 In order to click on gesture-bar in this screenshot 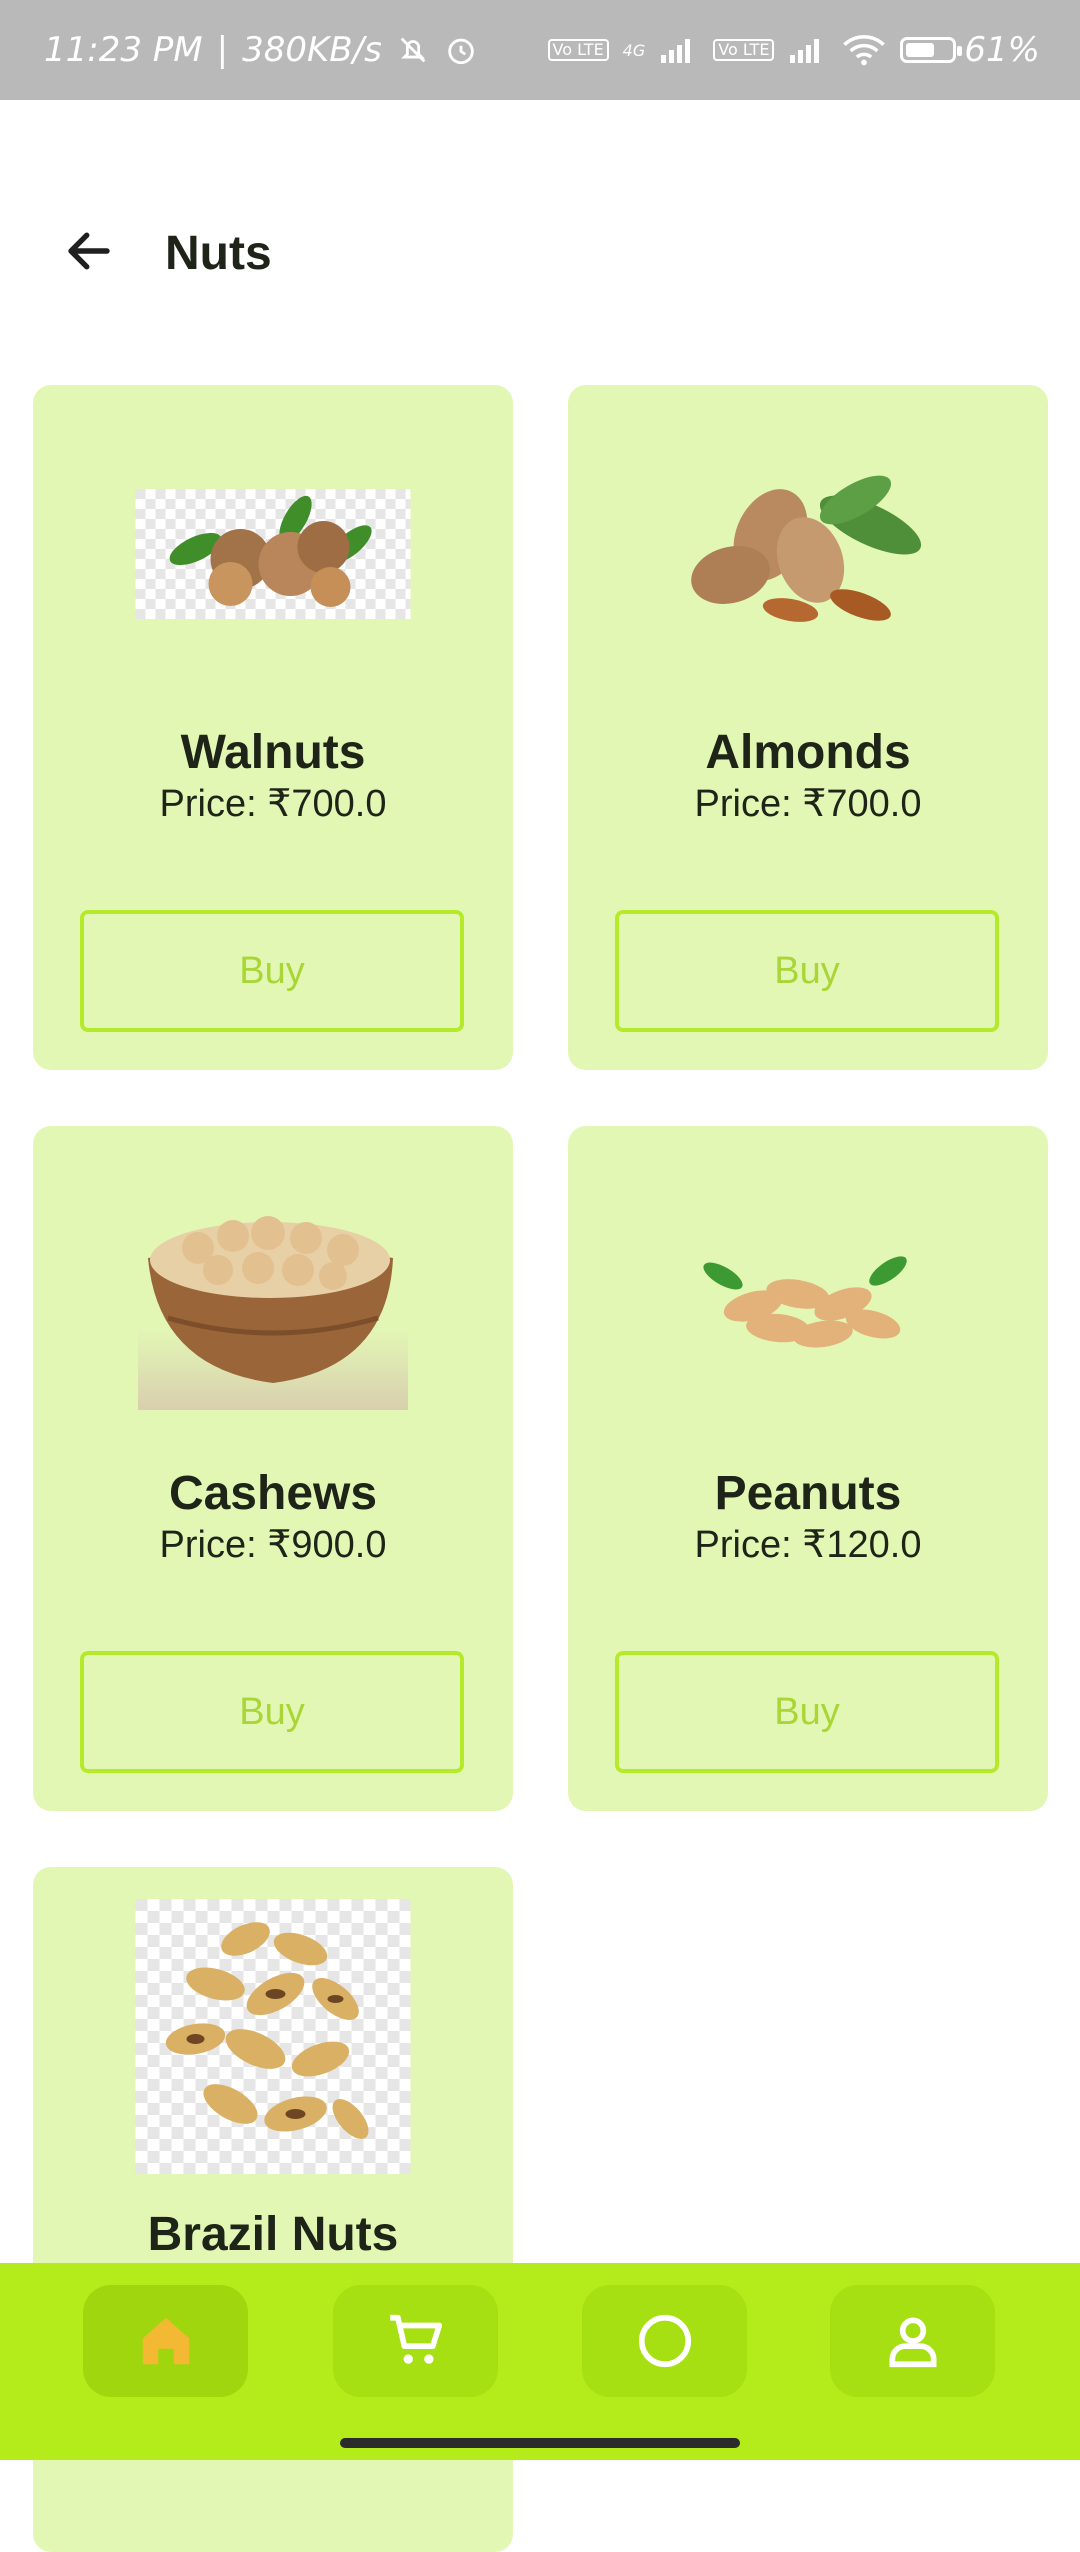, I will do `click(540, 2443)`.